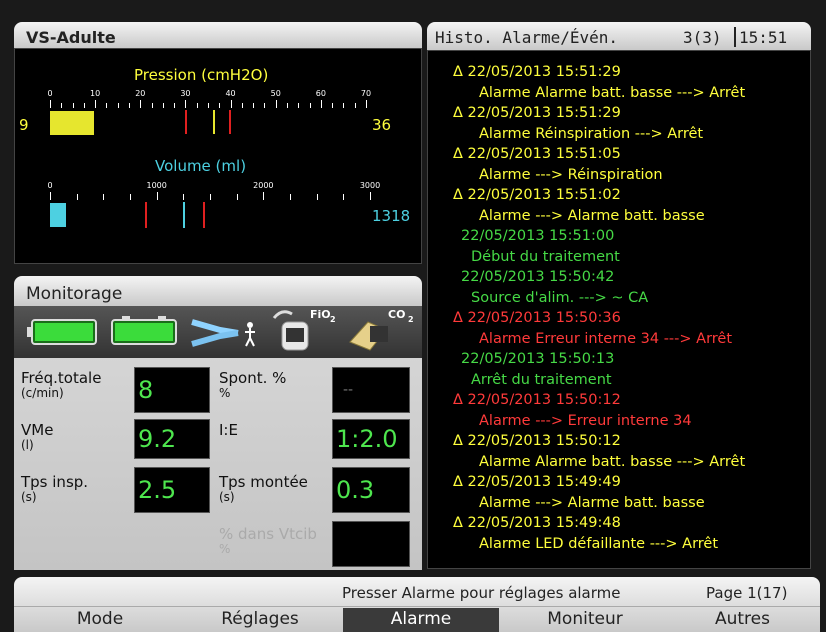 The image size is (826, 632). Describe the element at coordinates (599, 543) in the screenshot. I see `log-entry-message: Alarme LED défaillante ---> Arrêt` at that location.